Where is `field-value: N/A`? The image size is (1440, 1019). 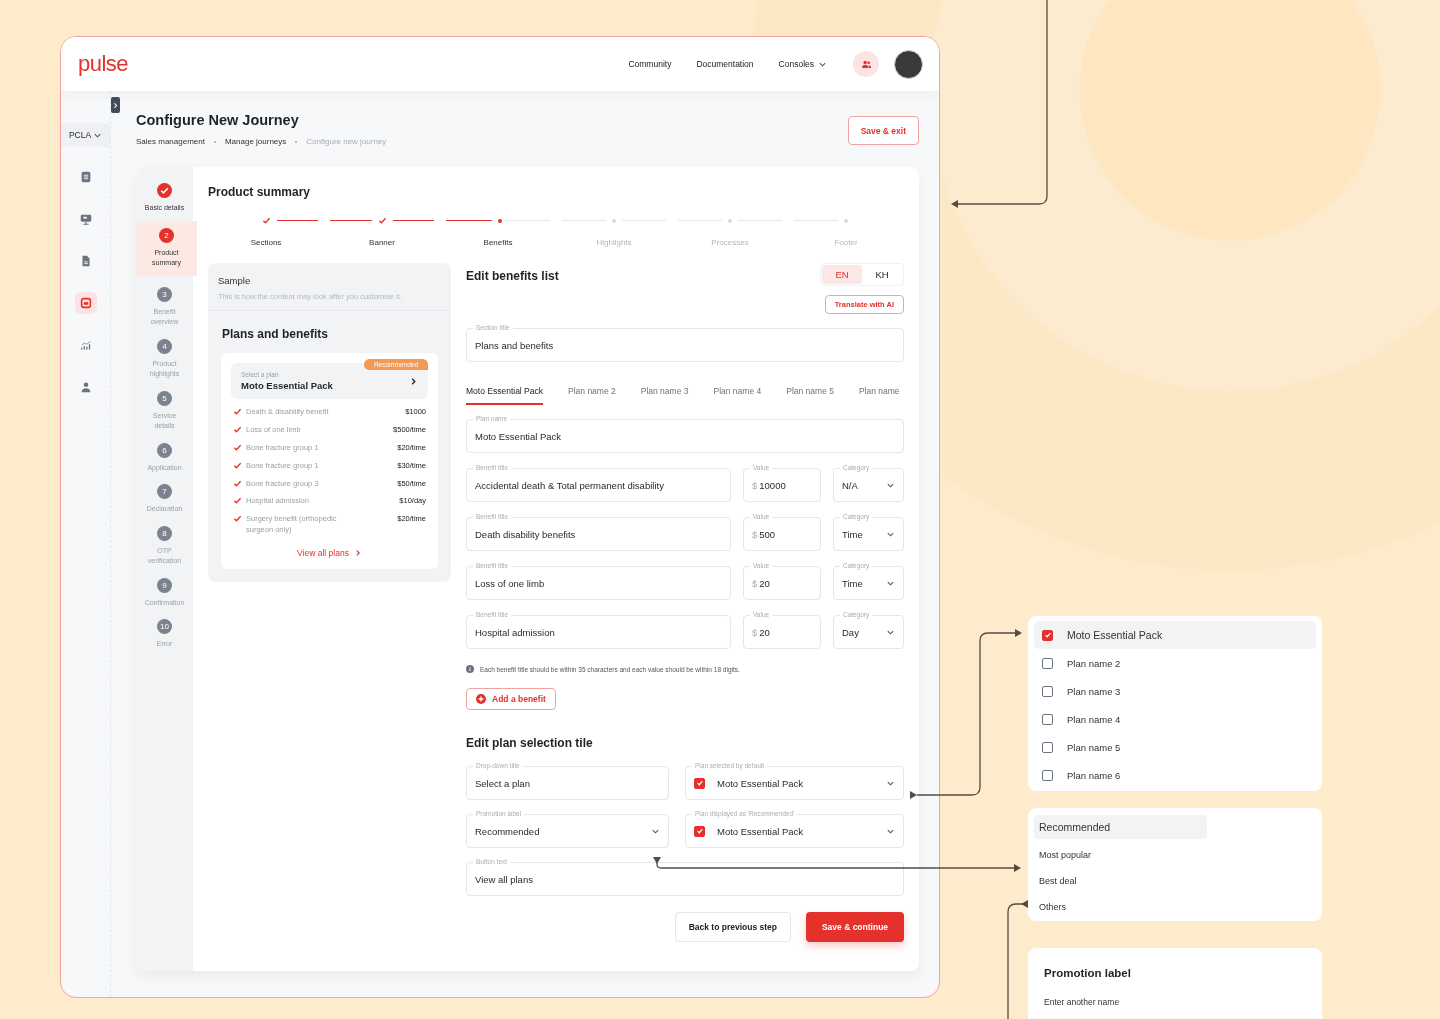
field-value: N/A is located at coordinates (850, 485).